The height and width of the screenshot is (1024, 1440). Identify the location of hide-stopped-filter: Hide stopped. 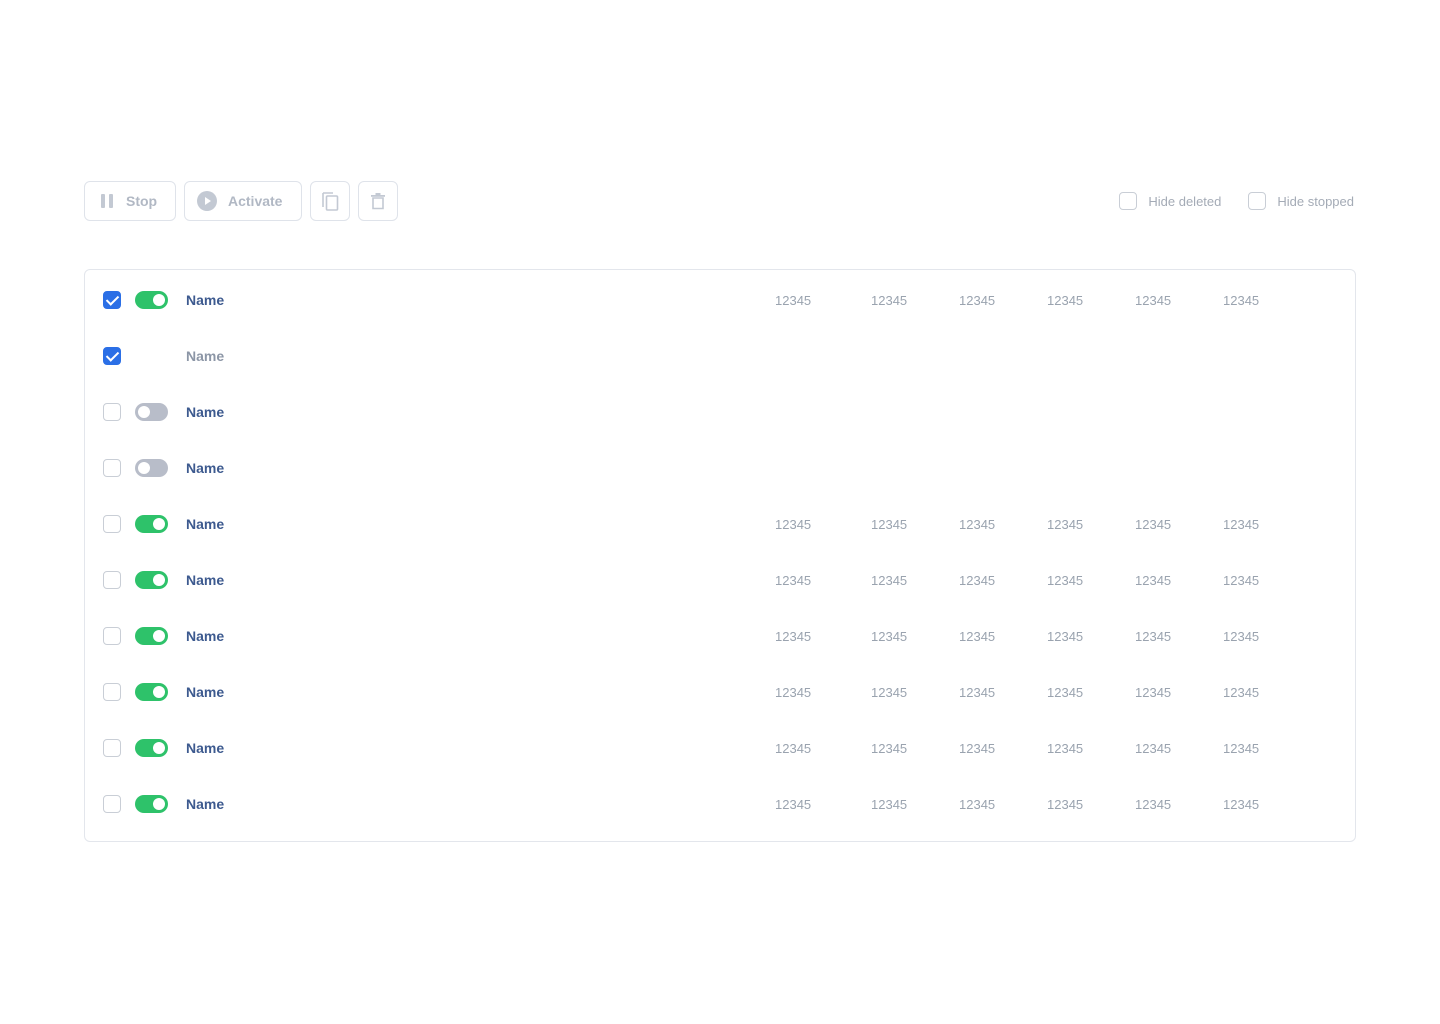
(1301, 201).